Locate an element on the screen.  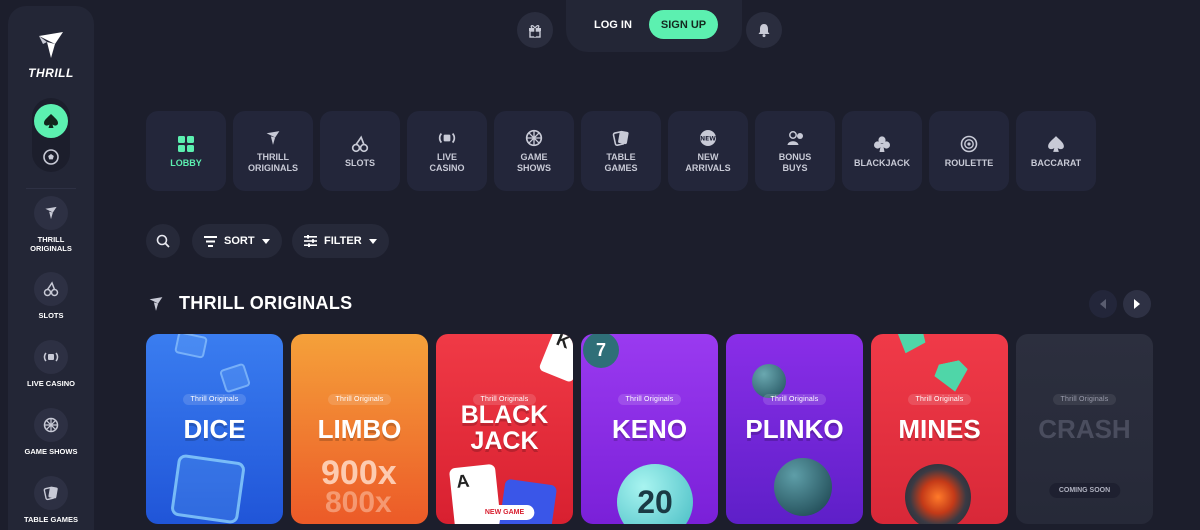
sidebar-item-game-shows: GAME SHOWS is located at coordinates (51, 432).